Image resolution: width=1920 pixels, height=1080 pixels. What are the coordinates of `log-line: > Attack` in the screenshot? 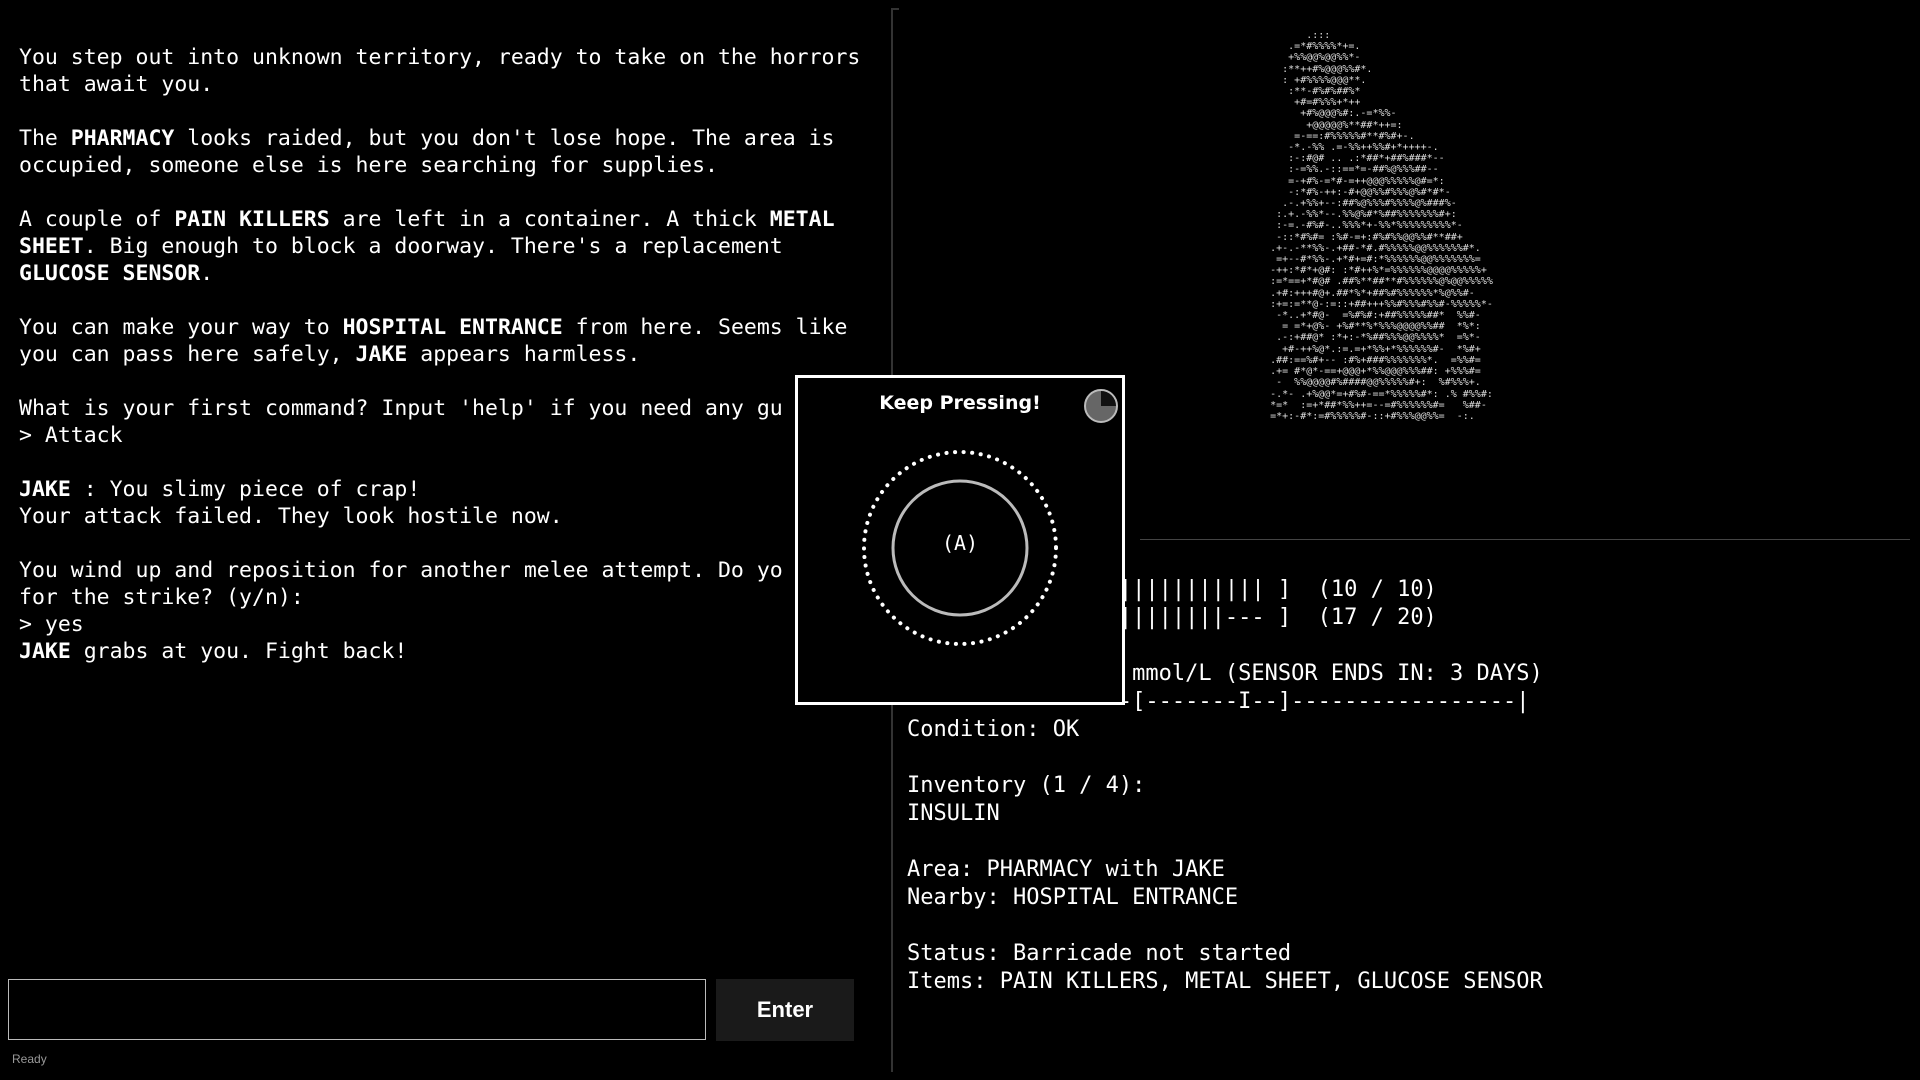 It's located at (444, 435).